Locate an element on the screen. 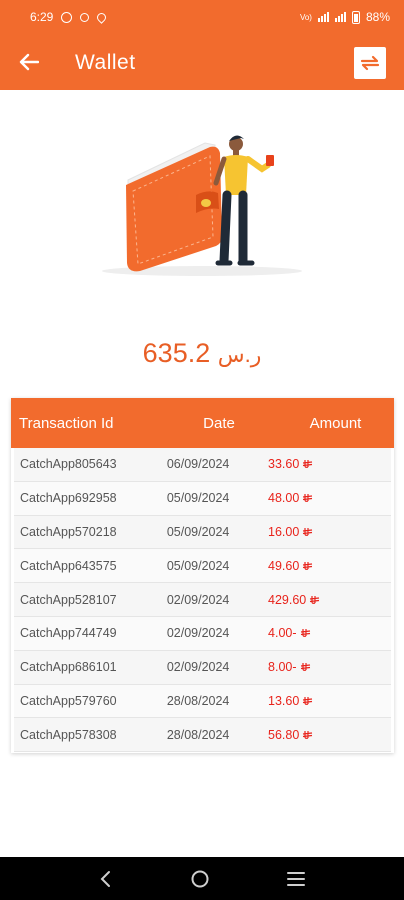 The width and height of the screenshot is (404, 900). amount-value: 56.80 is located at coordinates (284, 734).